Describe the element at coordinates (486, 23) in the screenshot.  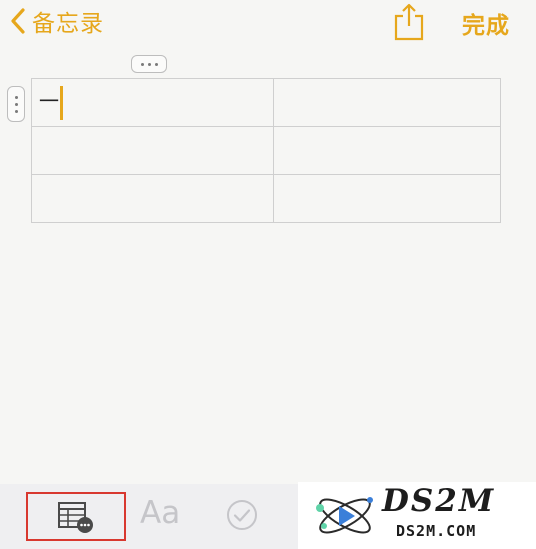
I see `done-button: 完成` at that location.